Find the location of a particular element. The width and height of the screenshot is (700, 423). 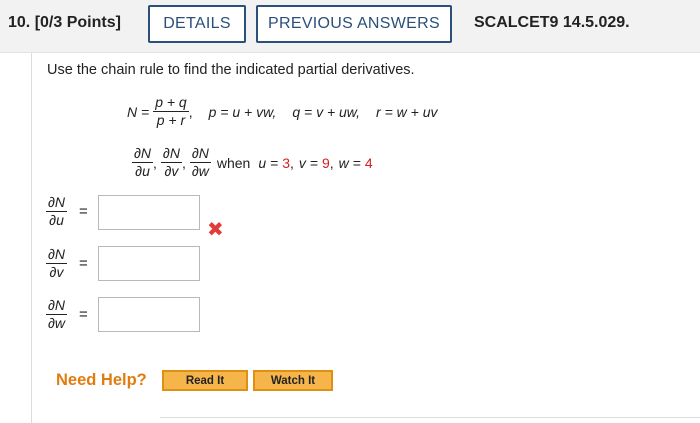

answer-row-w: ∂N ∂w = is located at coordinates (67, 314).